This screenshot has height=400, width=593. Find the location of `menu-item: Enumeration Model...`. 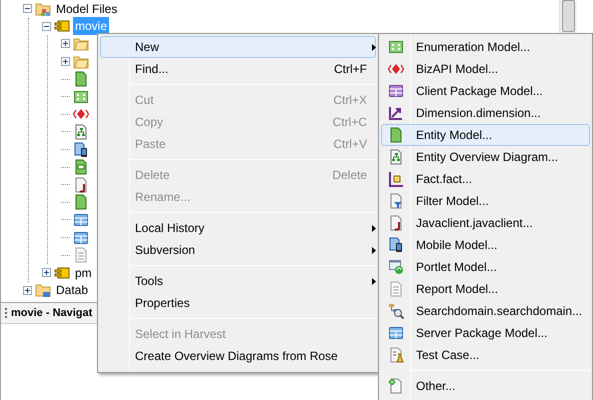

menu-item: Enumeration Model... is located at coordinates (485, 47).